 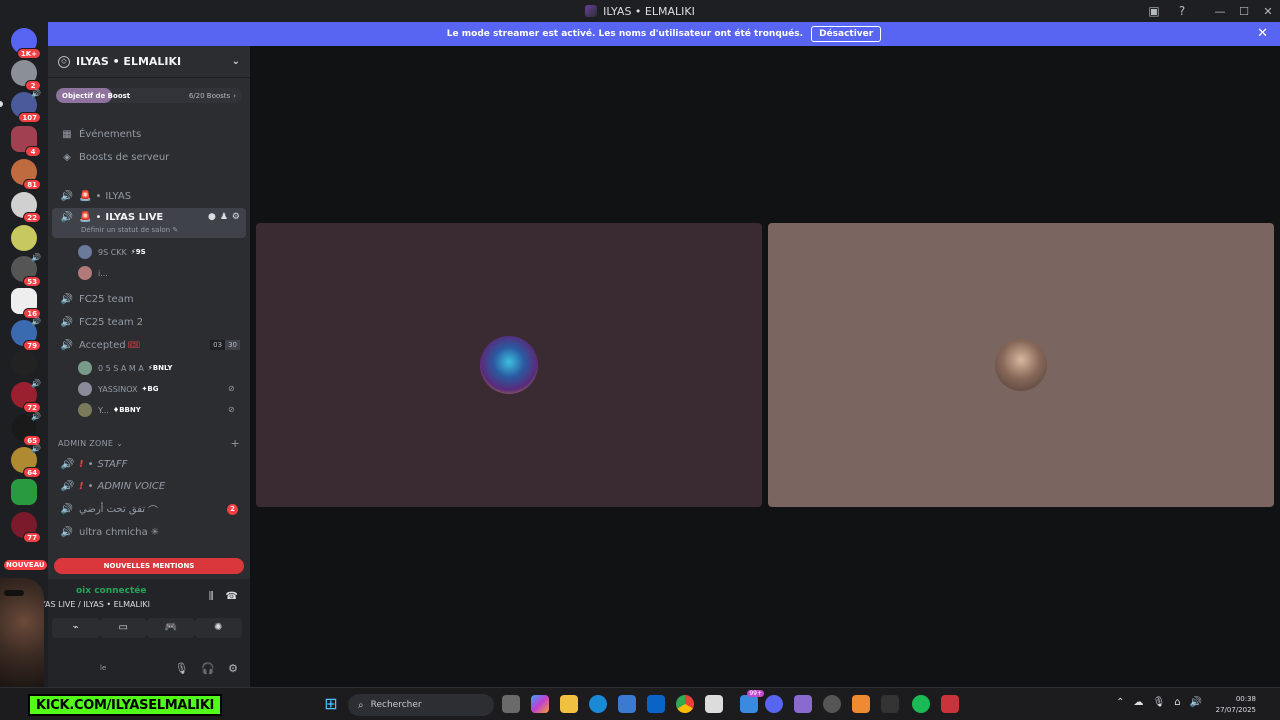 What do you see at coordinates (22, 633) in the screenshot?
I see `webcam-overlay` at bounding box center [22, 633].